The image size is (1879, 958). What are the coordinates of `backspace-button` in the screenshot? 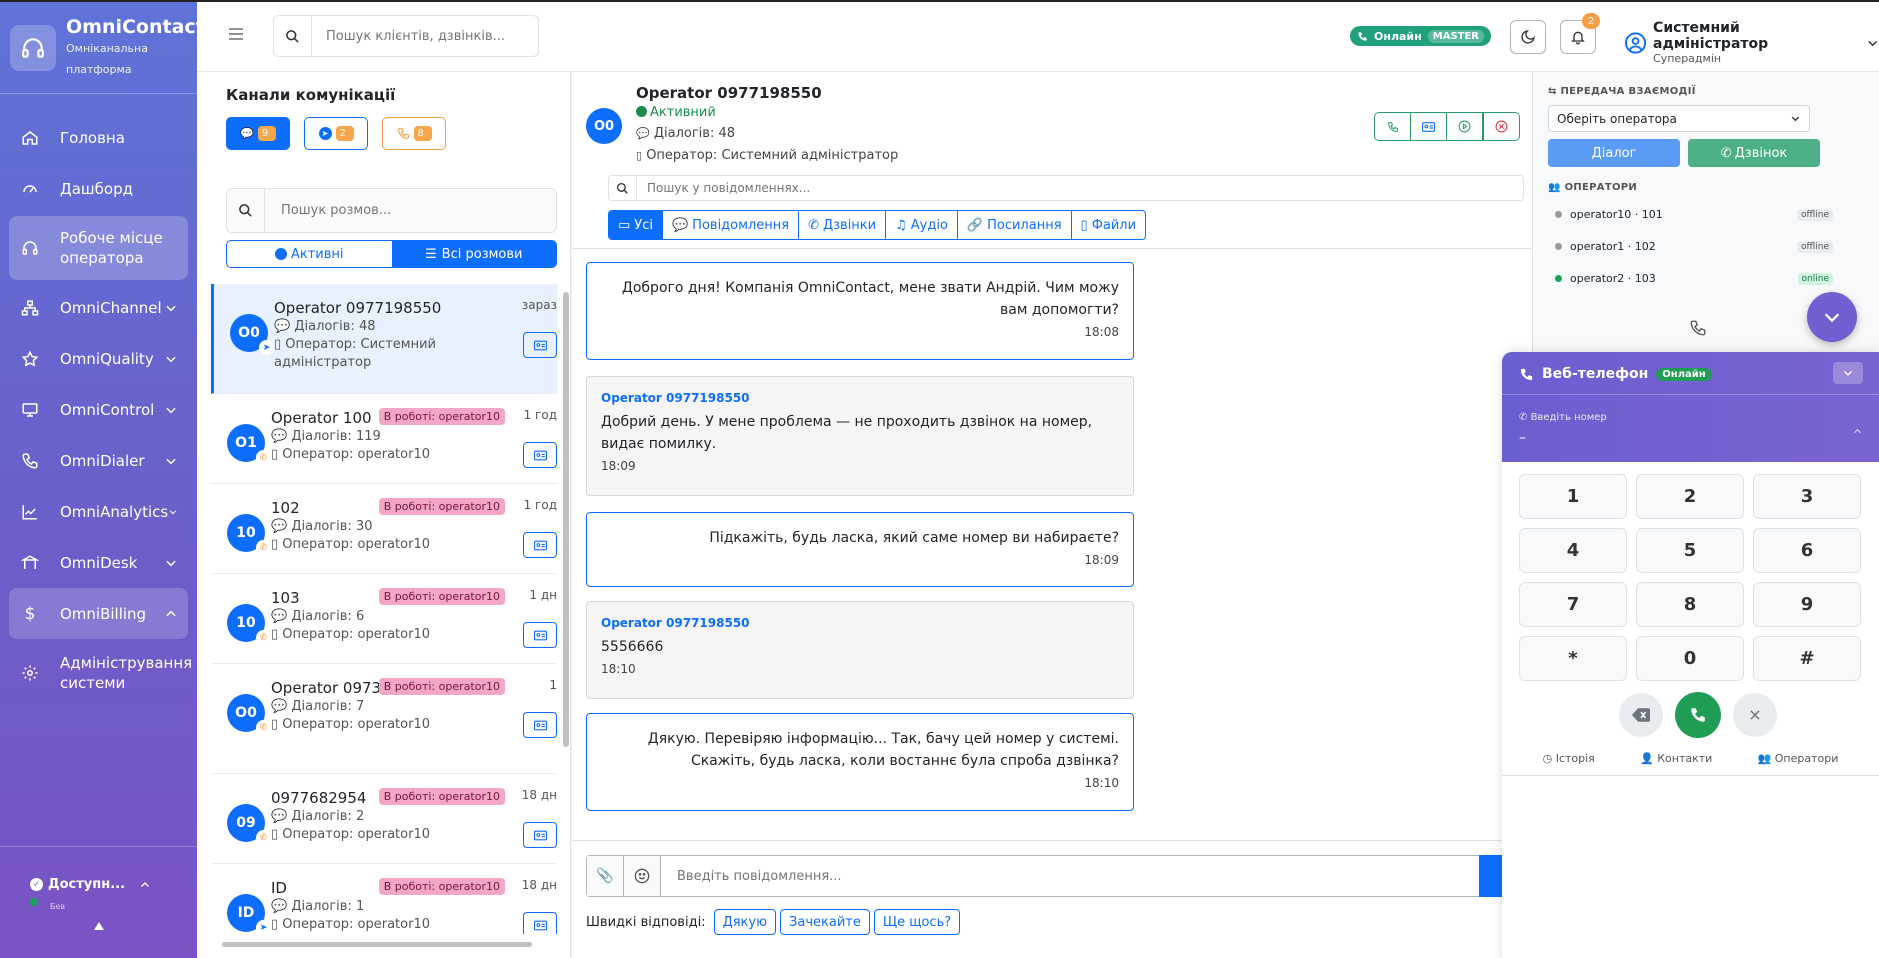 It's located at (1641, 715).